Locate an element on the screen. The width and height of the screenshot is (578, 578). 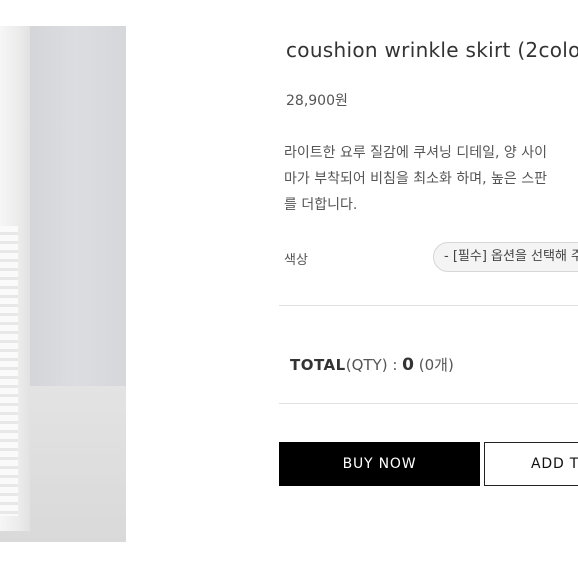
qty-label: (QTY) : is located at coordinates (374, 365).